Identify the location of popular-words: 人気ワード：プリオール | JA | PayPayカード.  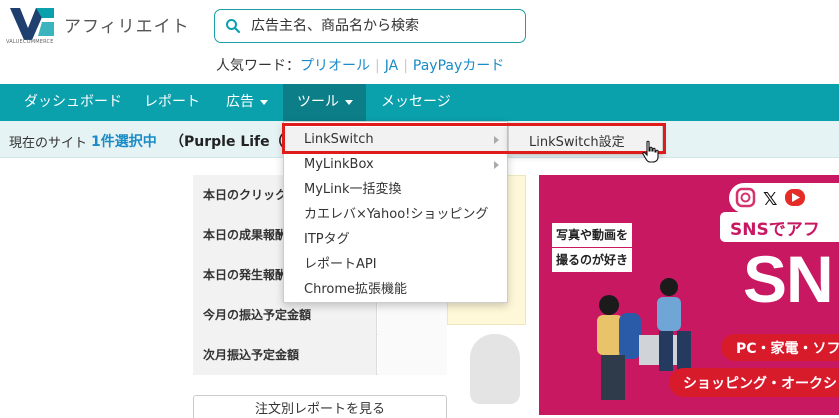
(360, 65).